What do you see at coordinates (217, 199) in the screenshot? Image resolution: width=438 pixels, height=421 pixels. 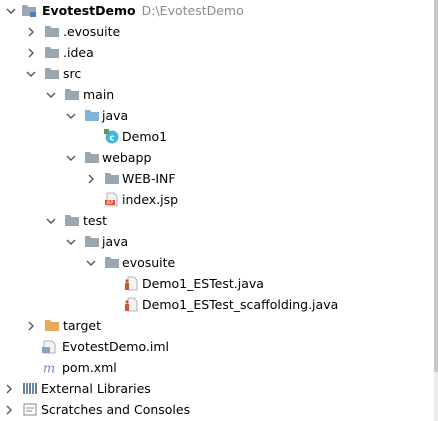 I see `tree-row-index-jsp: JSP index.jsp` at bounding box center [217, 199].